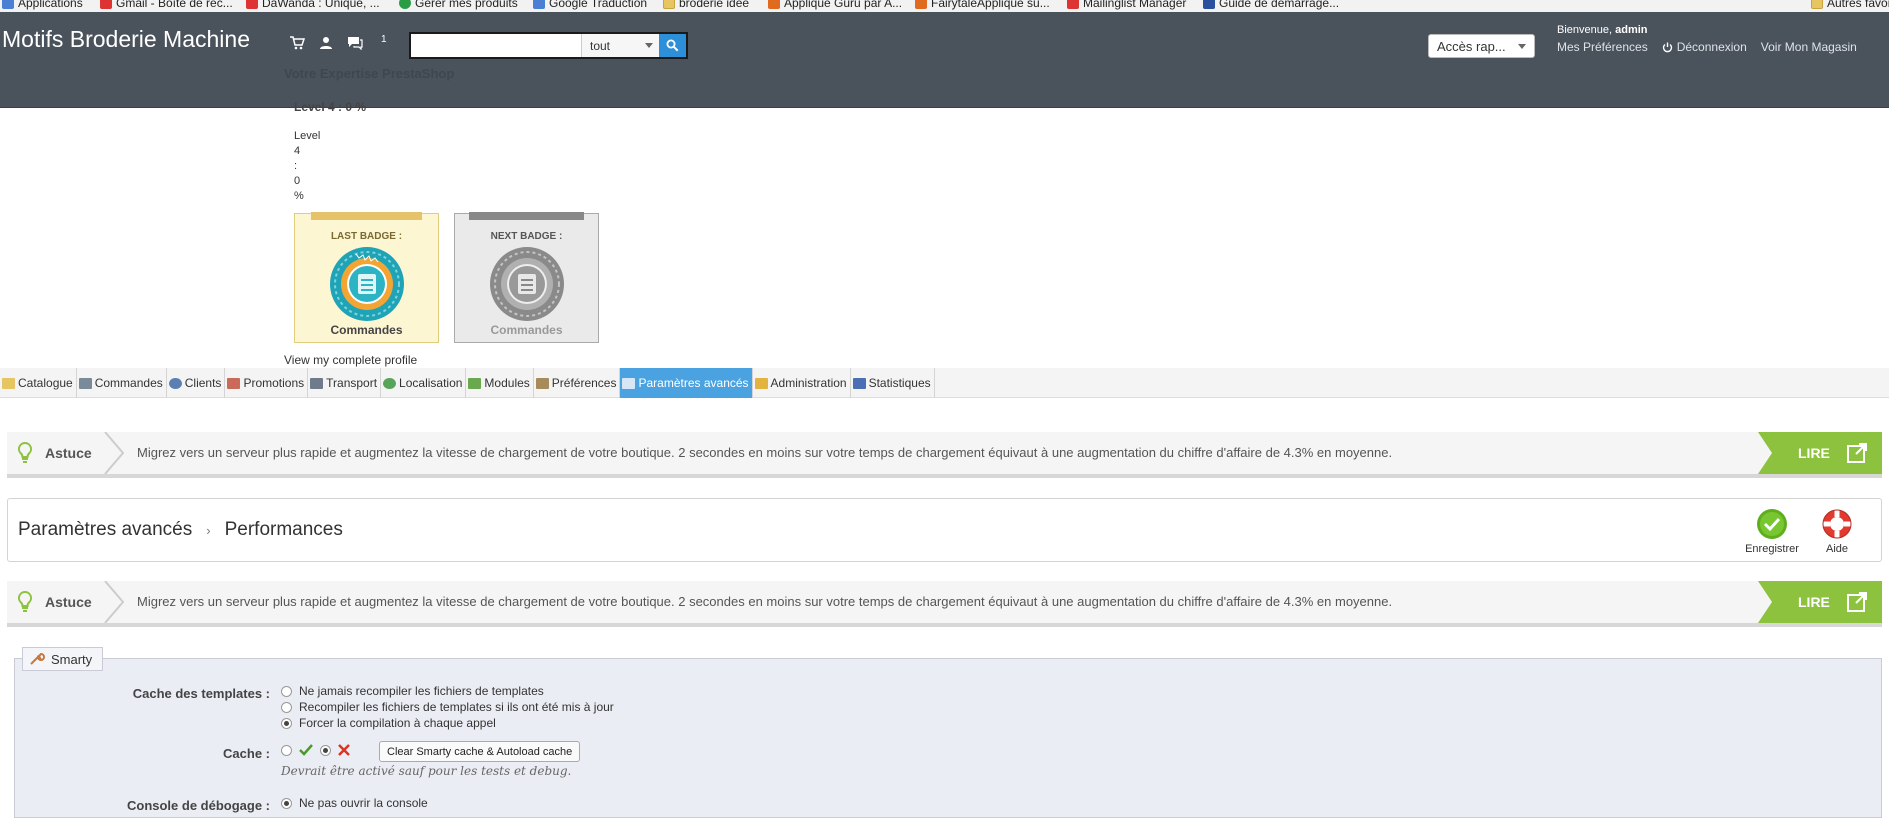 The image size is (1889, 818). What do you see at coordinates (686, 383) in the screenshot?
I see `tab-parametres-avances: Paramètres avancés` at bounding box center [686, 383].